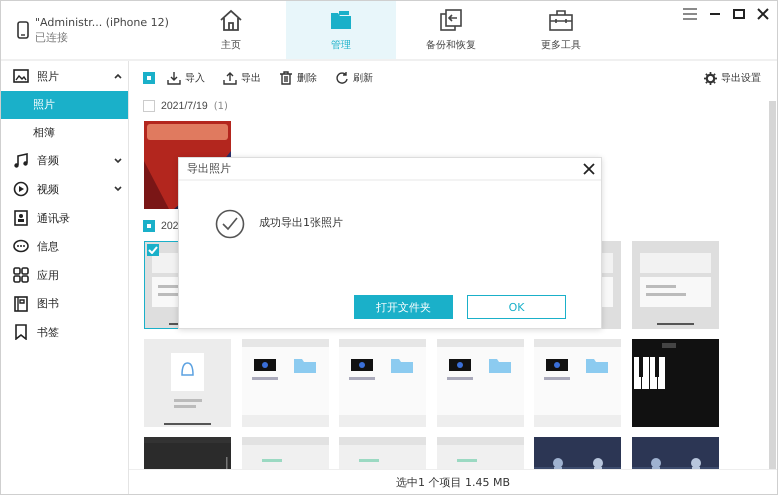 The width and height of the screenshot is (778, 495). What do you see at coordinates (21, 275) in the screenshot?
I see `apps-icon` at bounding box center [21, 275].